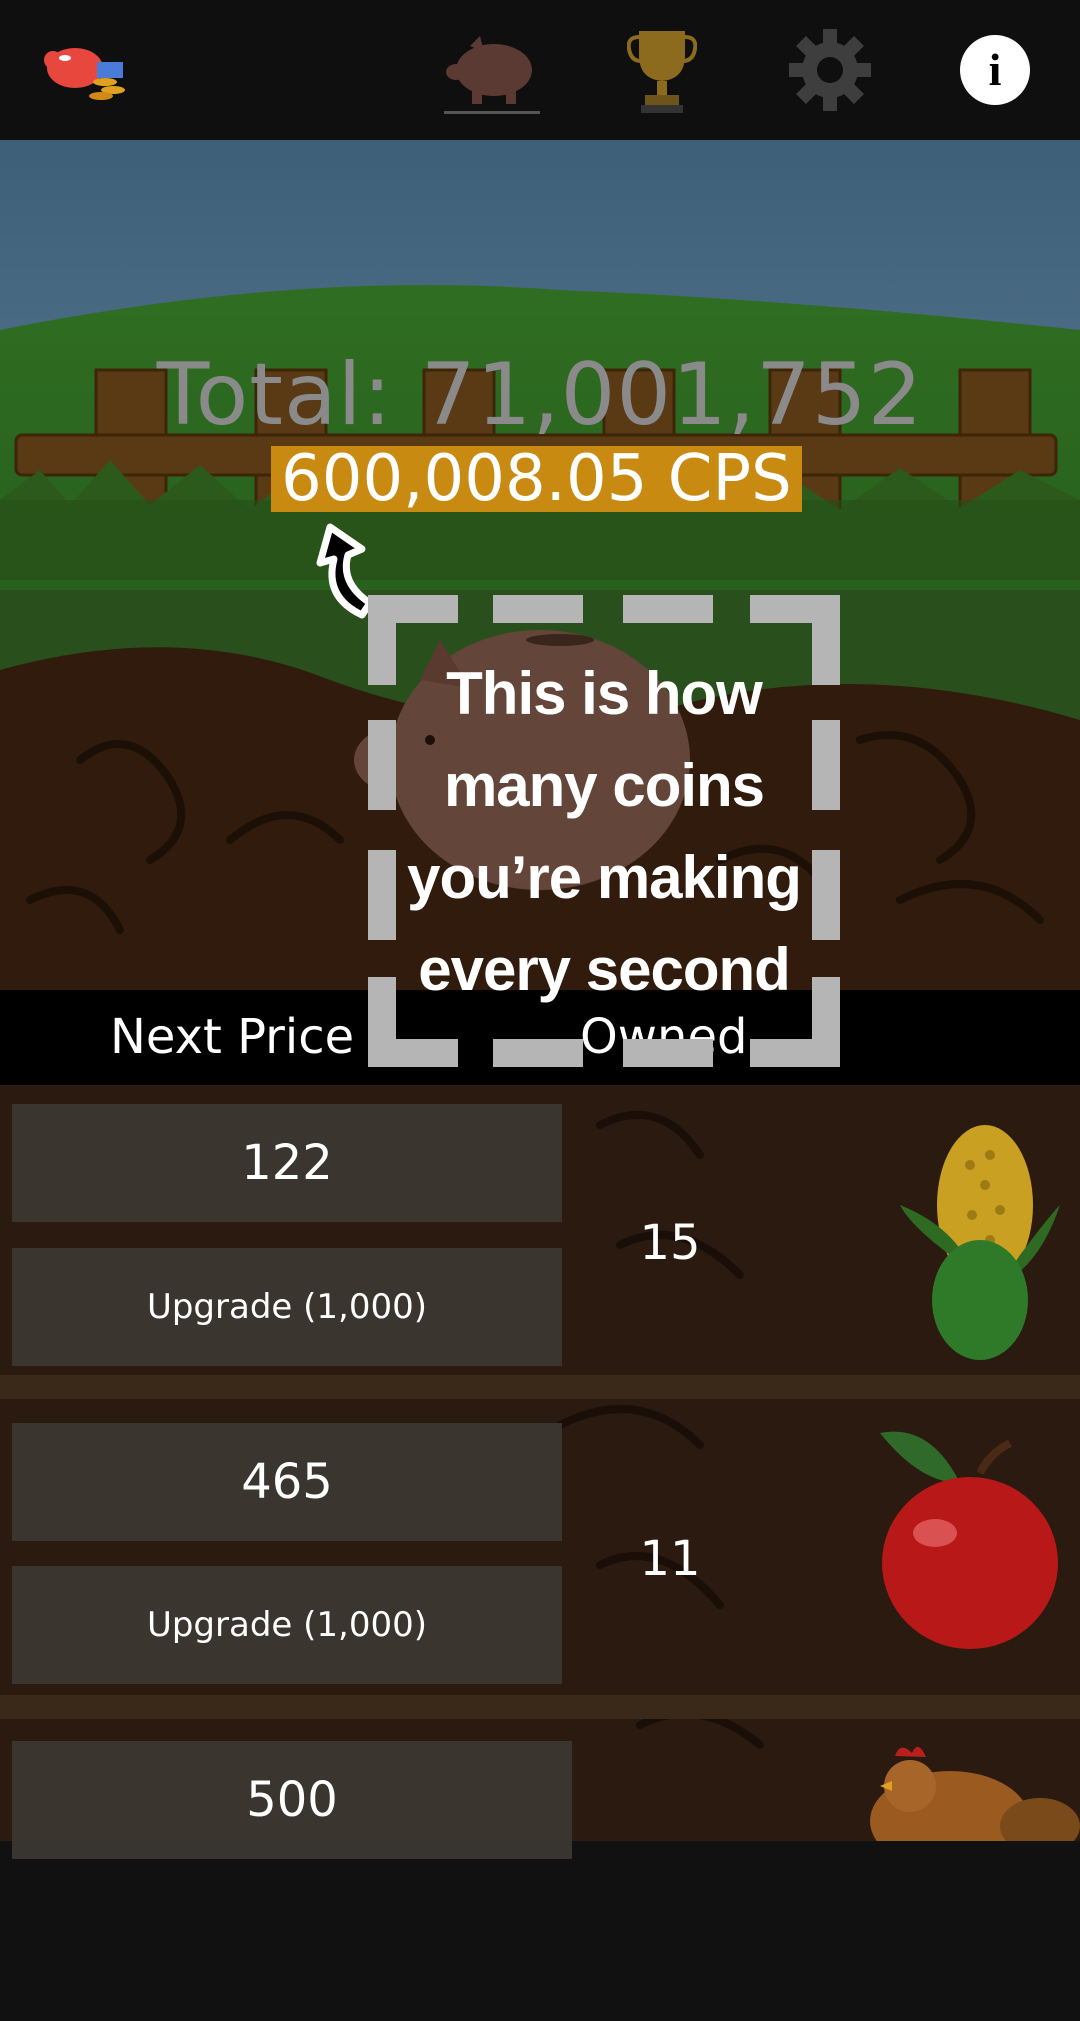  What do you see at coordinates (604, 785) in the screenshot?
I see `tutorial-line: many coins` at bounding box center [604, 785].